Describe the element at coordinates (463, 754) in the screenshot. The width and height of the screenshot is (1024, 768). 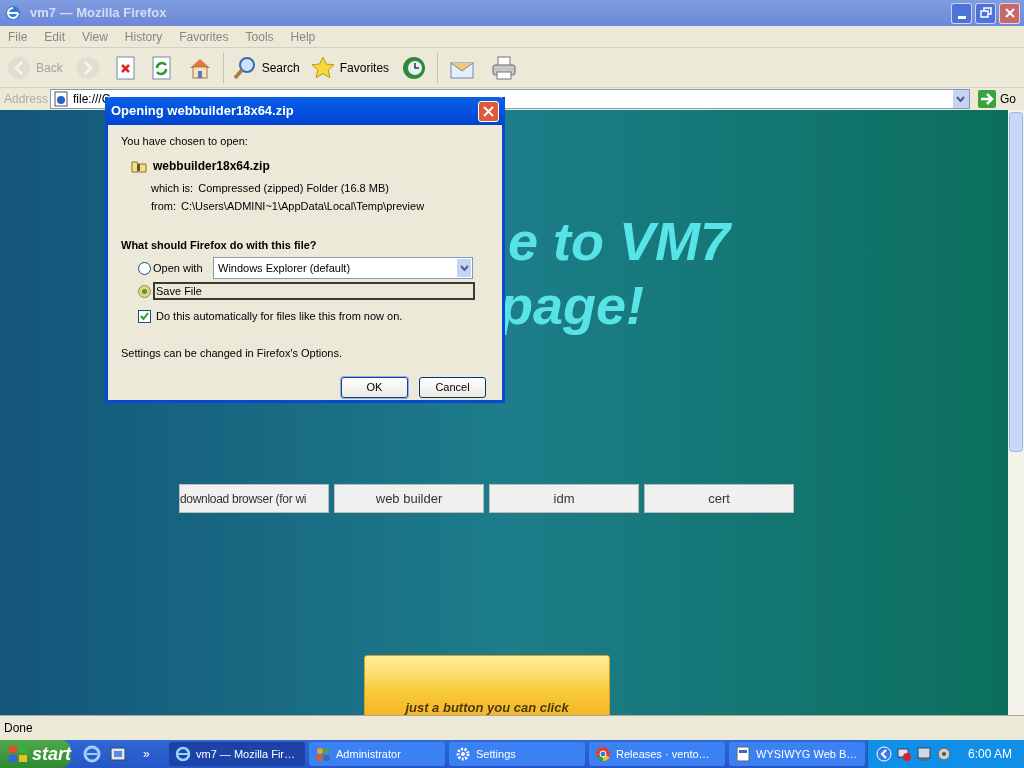
I see `gear-icon` at that location.